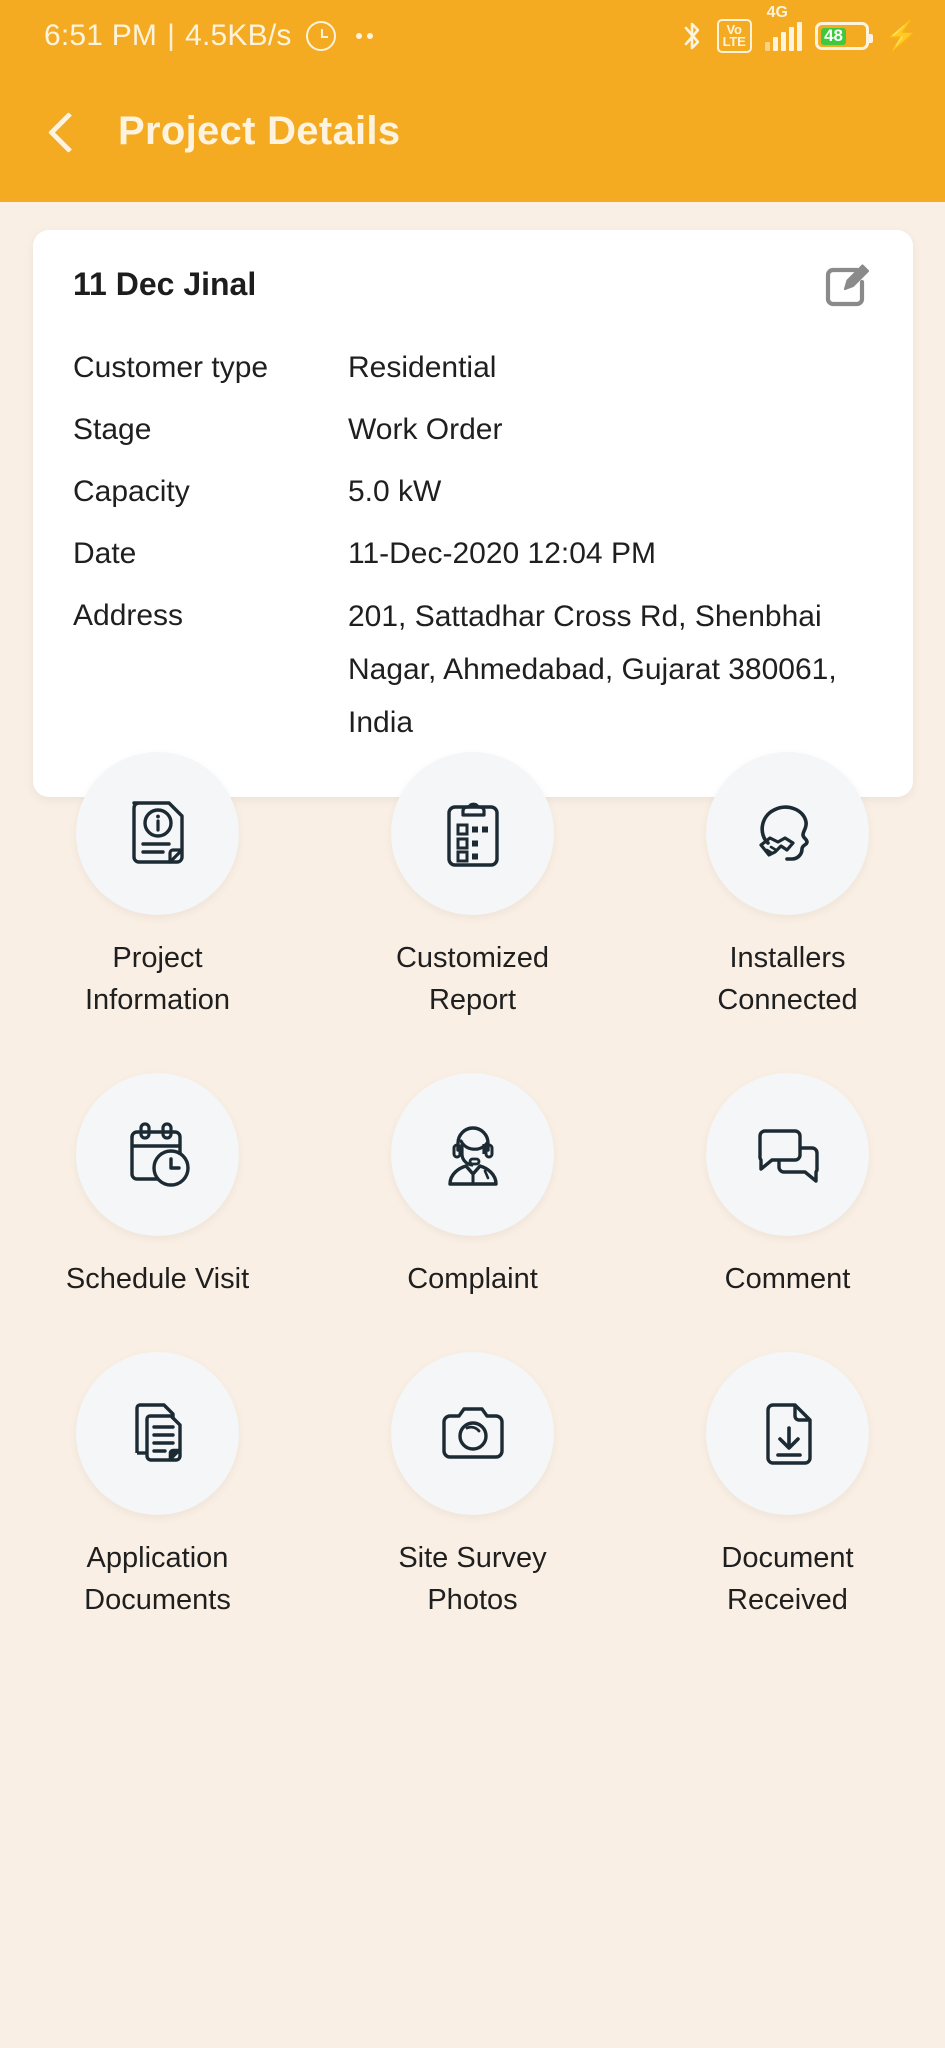 This screenshot has width=945, height=2048. What do you see at coordinates (171, 367) in the screenshot?
I see `detail-label: Customer type` at bounding box center [171, 367].